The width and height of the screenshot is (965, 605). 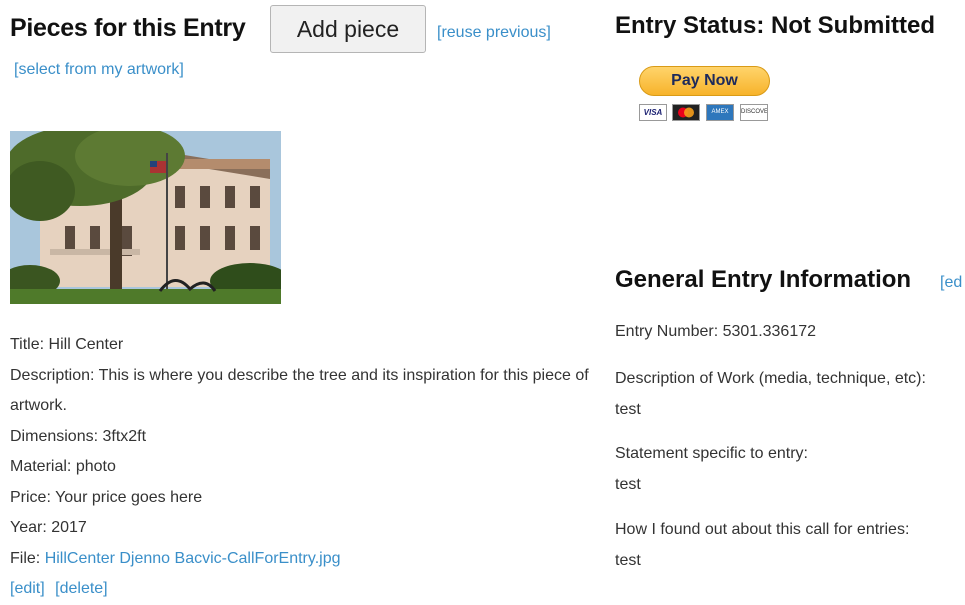 I want to click on piece-edit-link: [edit], so click(x=27, y=588).